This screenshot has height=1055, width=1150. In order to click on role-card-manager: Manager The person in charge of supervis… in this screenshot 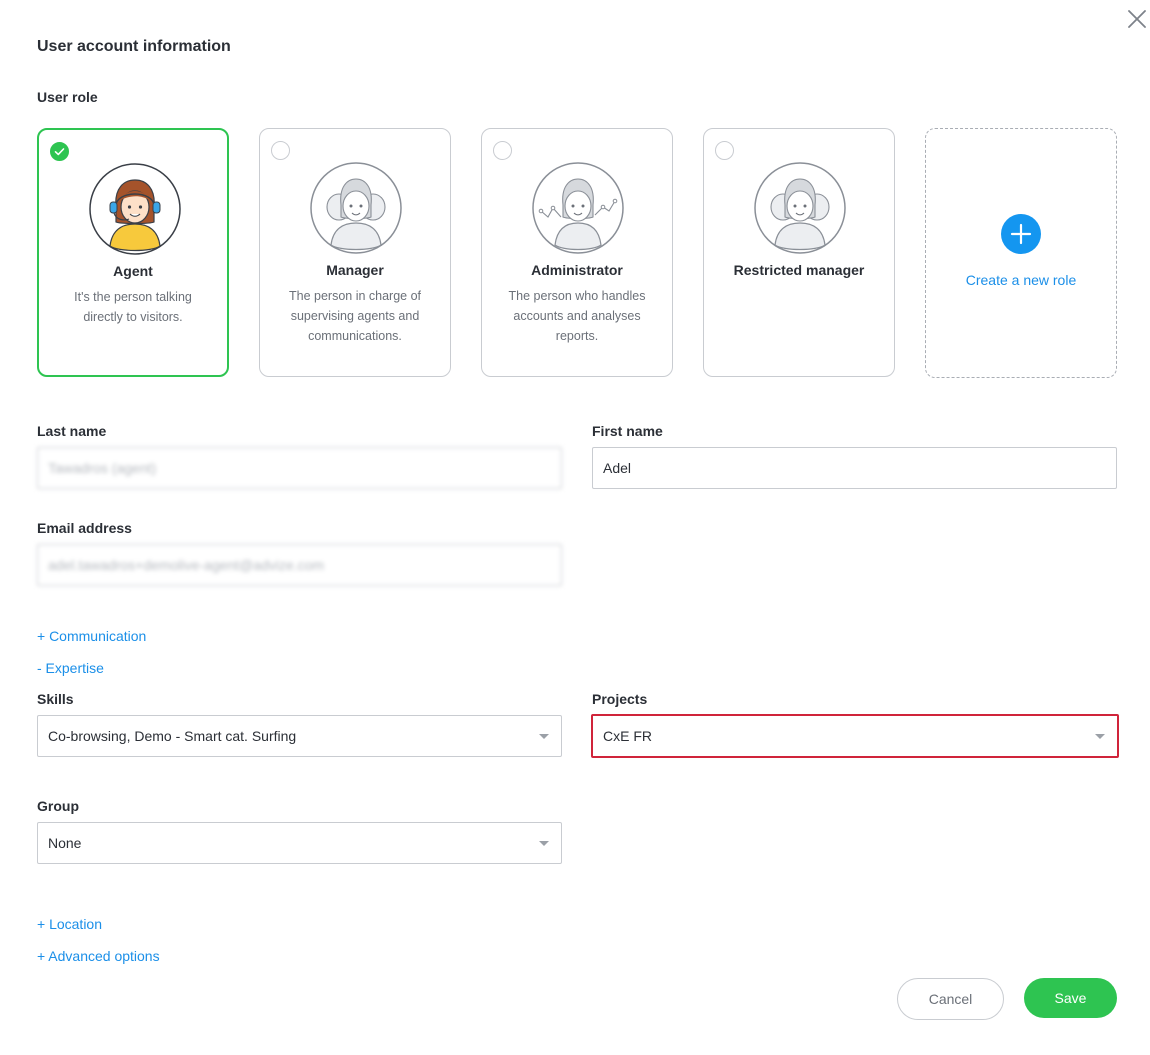, I will do `click(355, 252)`.